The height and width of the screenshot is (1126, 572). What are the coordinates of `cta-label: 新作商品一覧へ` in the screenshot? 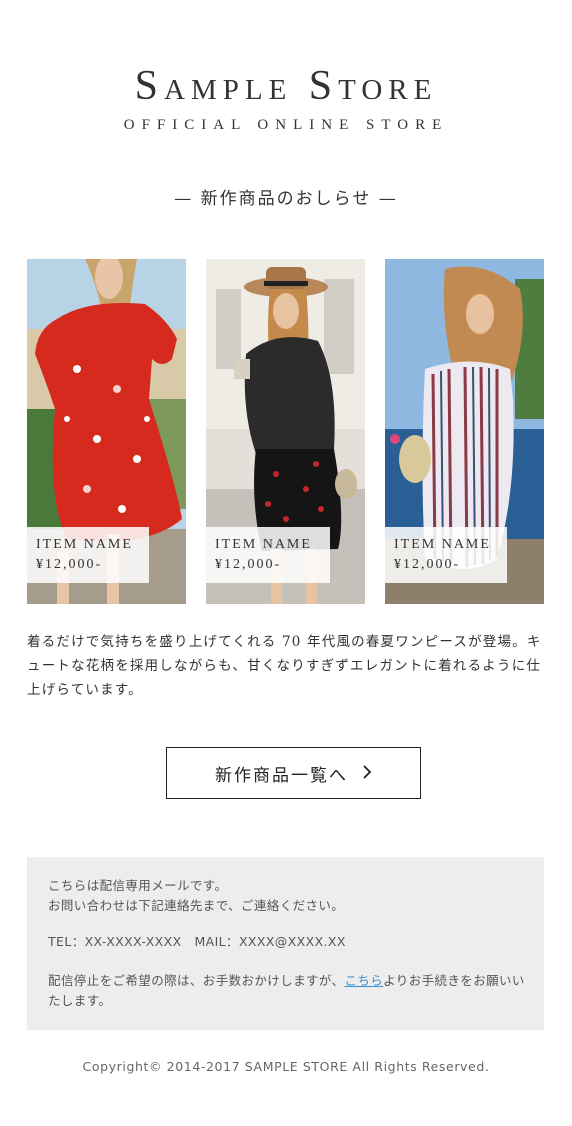 It's located at (281, 775).